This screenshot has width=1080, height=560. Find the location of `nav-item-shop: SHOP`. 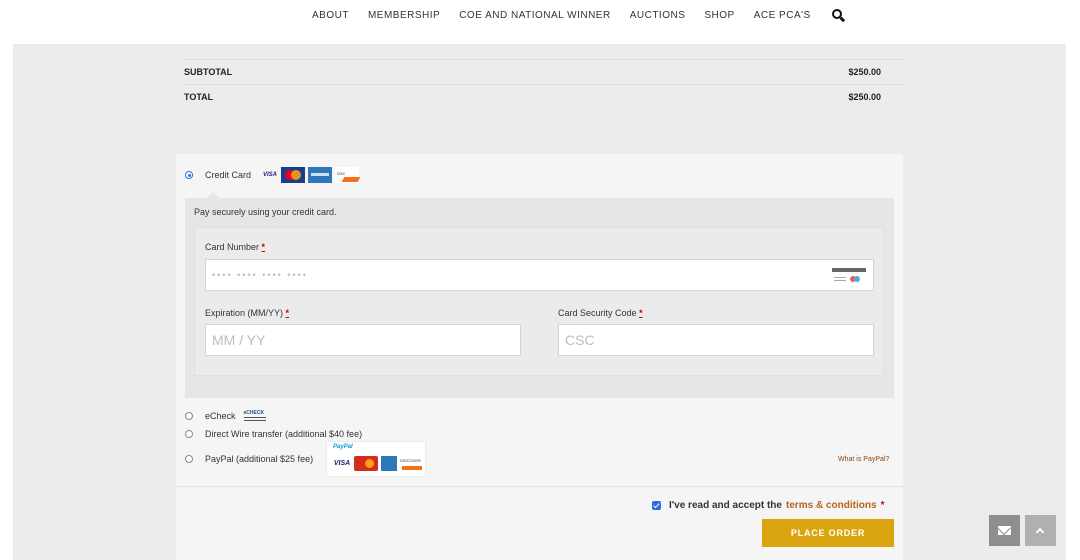

nav-item-shop: SHOP is located at coordinates (719, 16).